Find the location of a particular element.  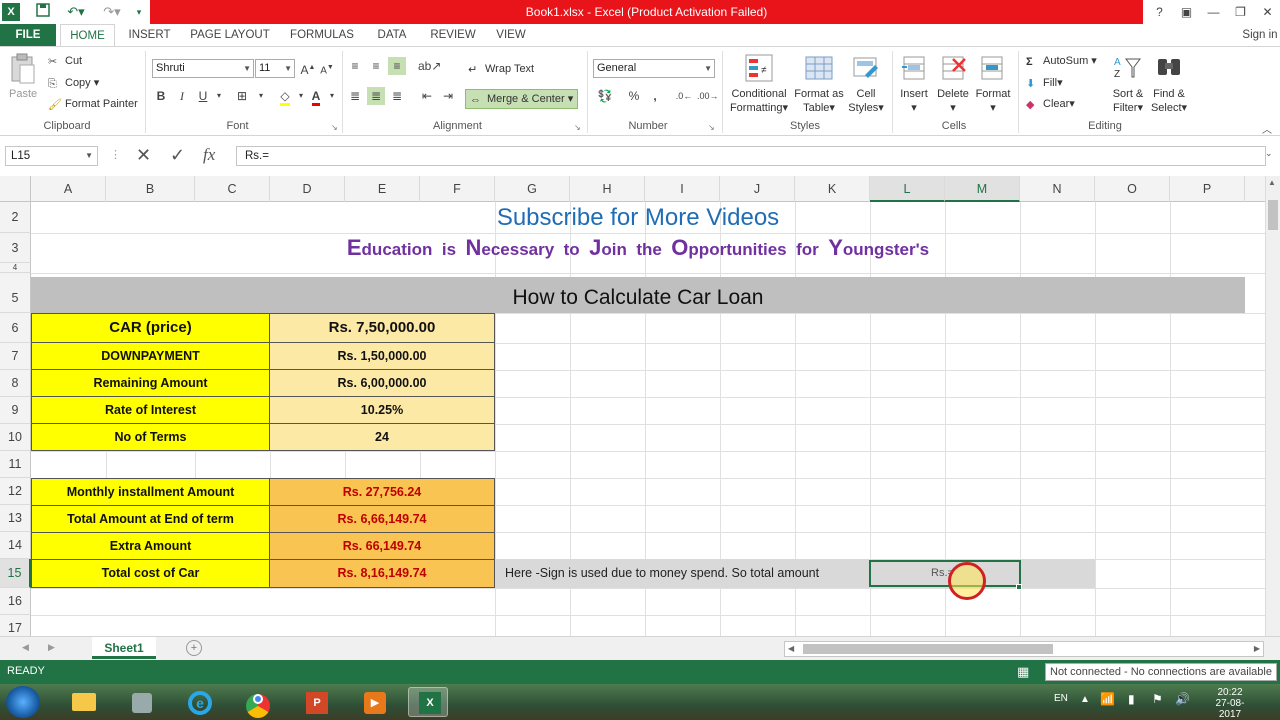

sign-in-link: Sign in is located at coordinates (1260, 35).